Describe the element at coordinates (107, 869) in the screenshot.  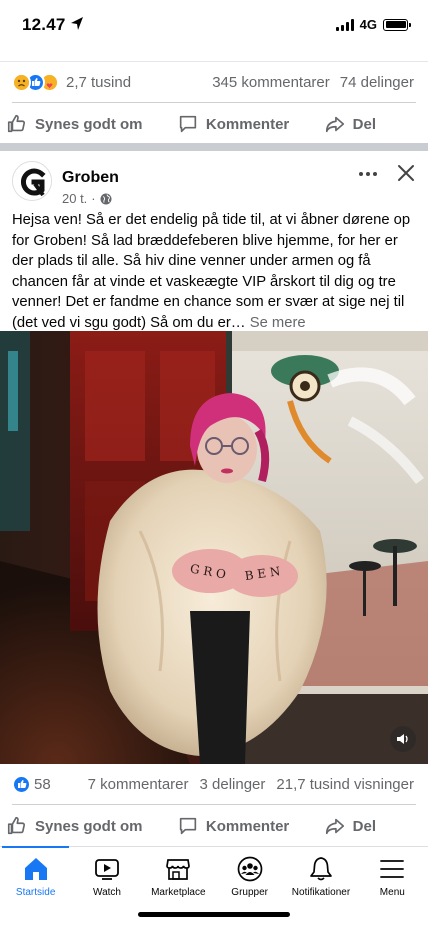
I see `watch-icon` at that location.